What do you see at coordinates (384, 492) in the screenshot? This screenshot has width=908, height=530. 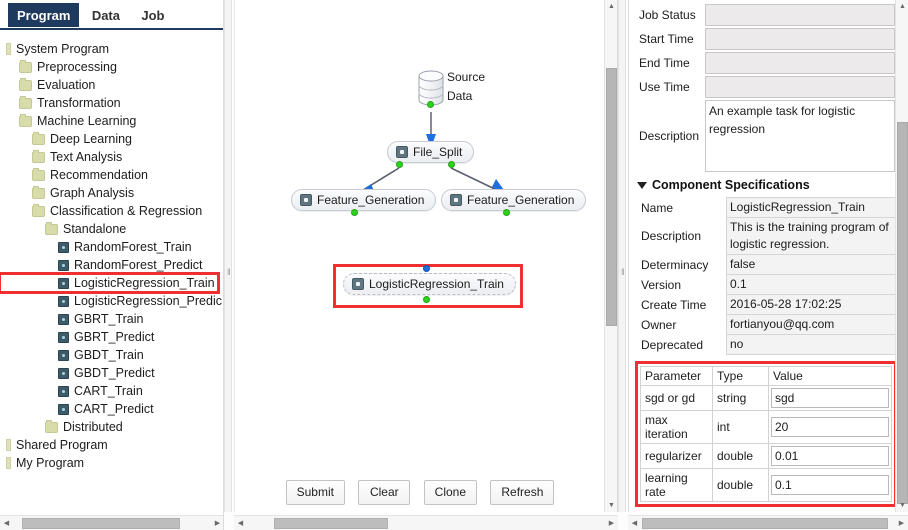 I see `clear-button: Clear` at bounding box center [384, 492].